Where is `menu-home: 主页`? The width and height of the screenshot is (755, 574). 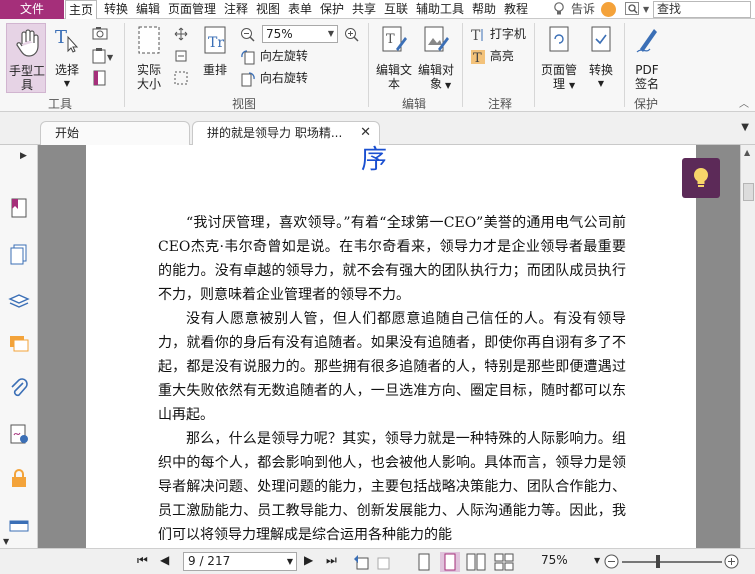
menu-home: 主页 is located at coordinates (81, 10).